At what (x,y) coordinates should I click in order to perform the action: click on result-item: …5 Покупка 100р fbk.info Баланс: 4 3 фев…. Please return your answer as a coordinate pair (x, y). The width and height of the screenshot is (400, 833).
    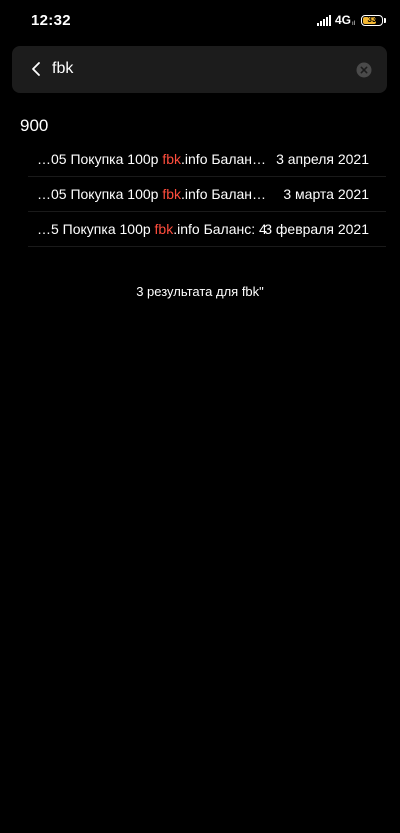
    Looking at the image, I should click on (207, 229).